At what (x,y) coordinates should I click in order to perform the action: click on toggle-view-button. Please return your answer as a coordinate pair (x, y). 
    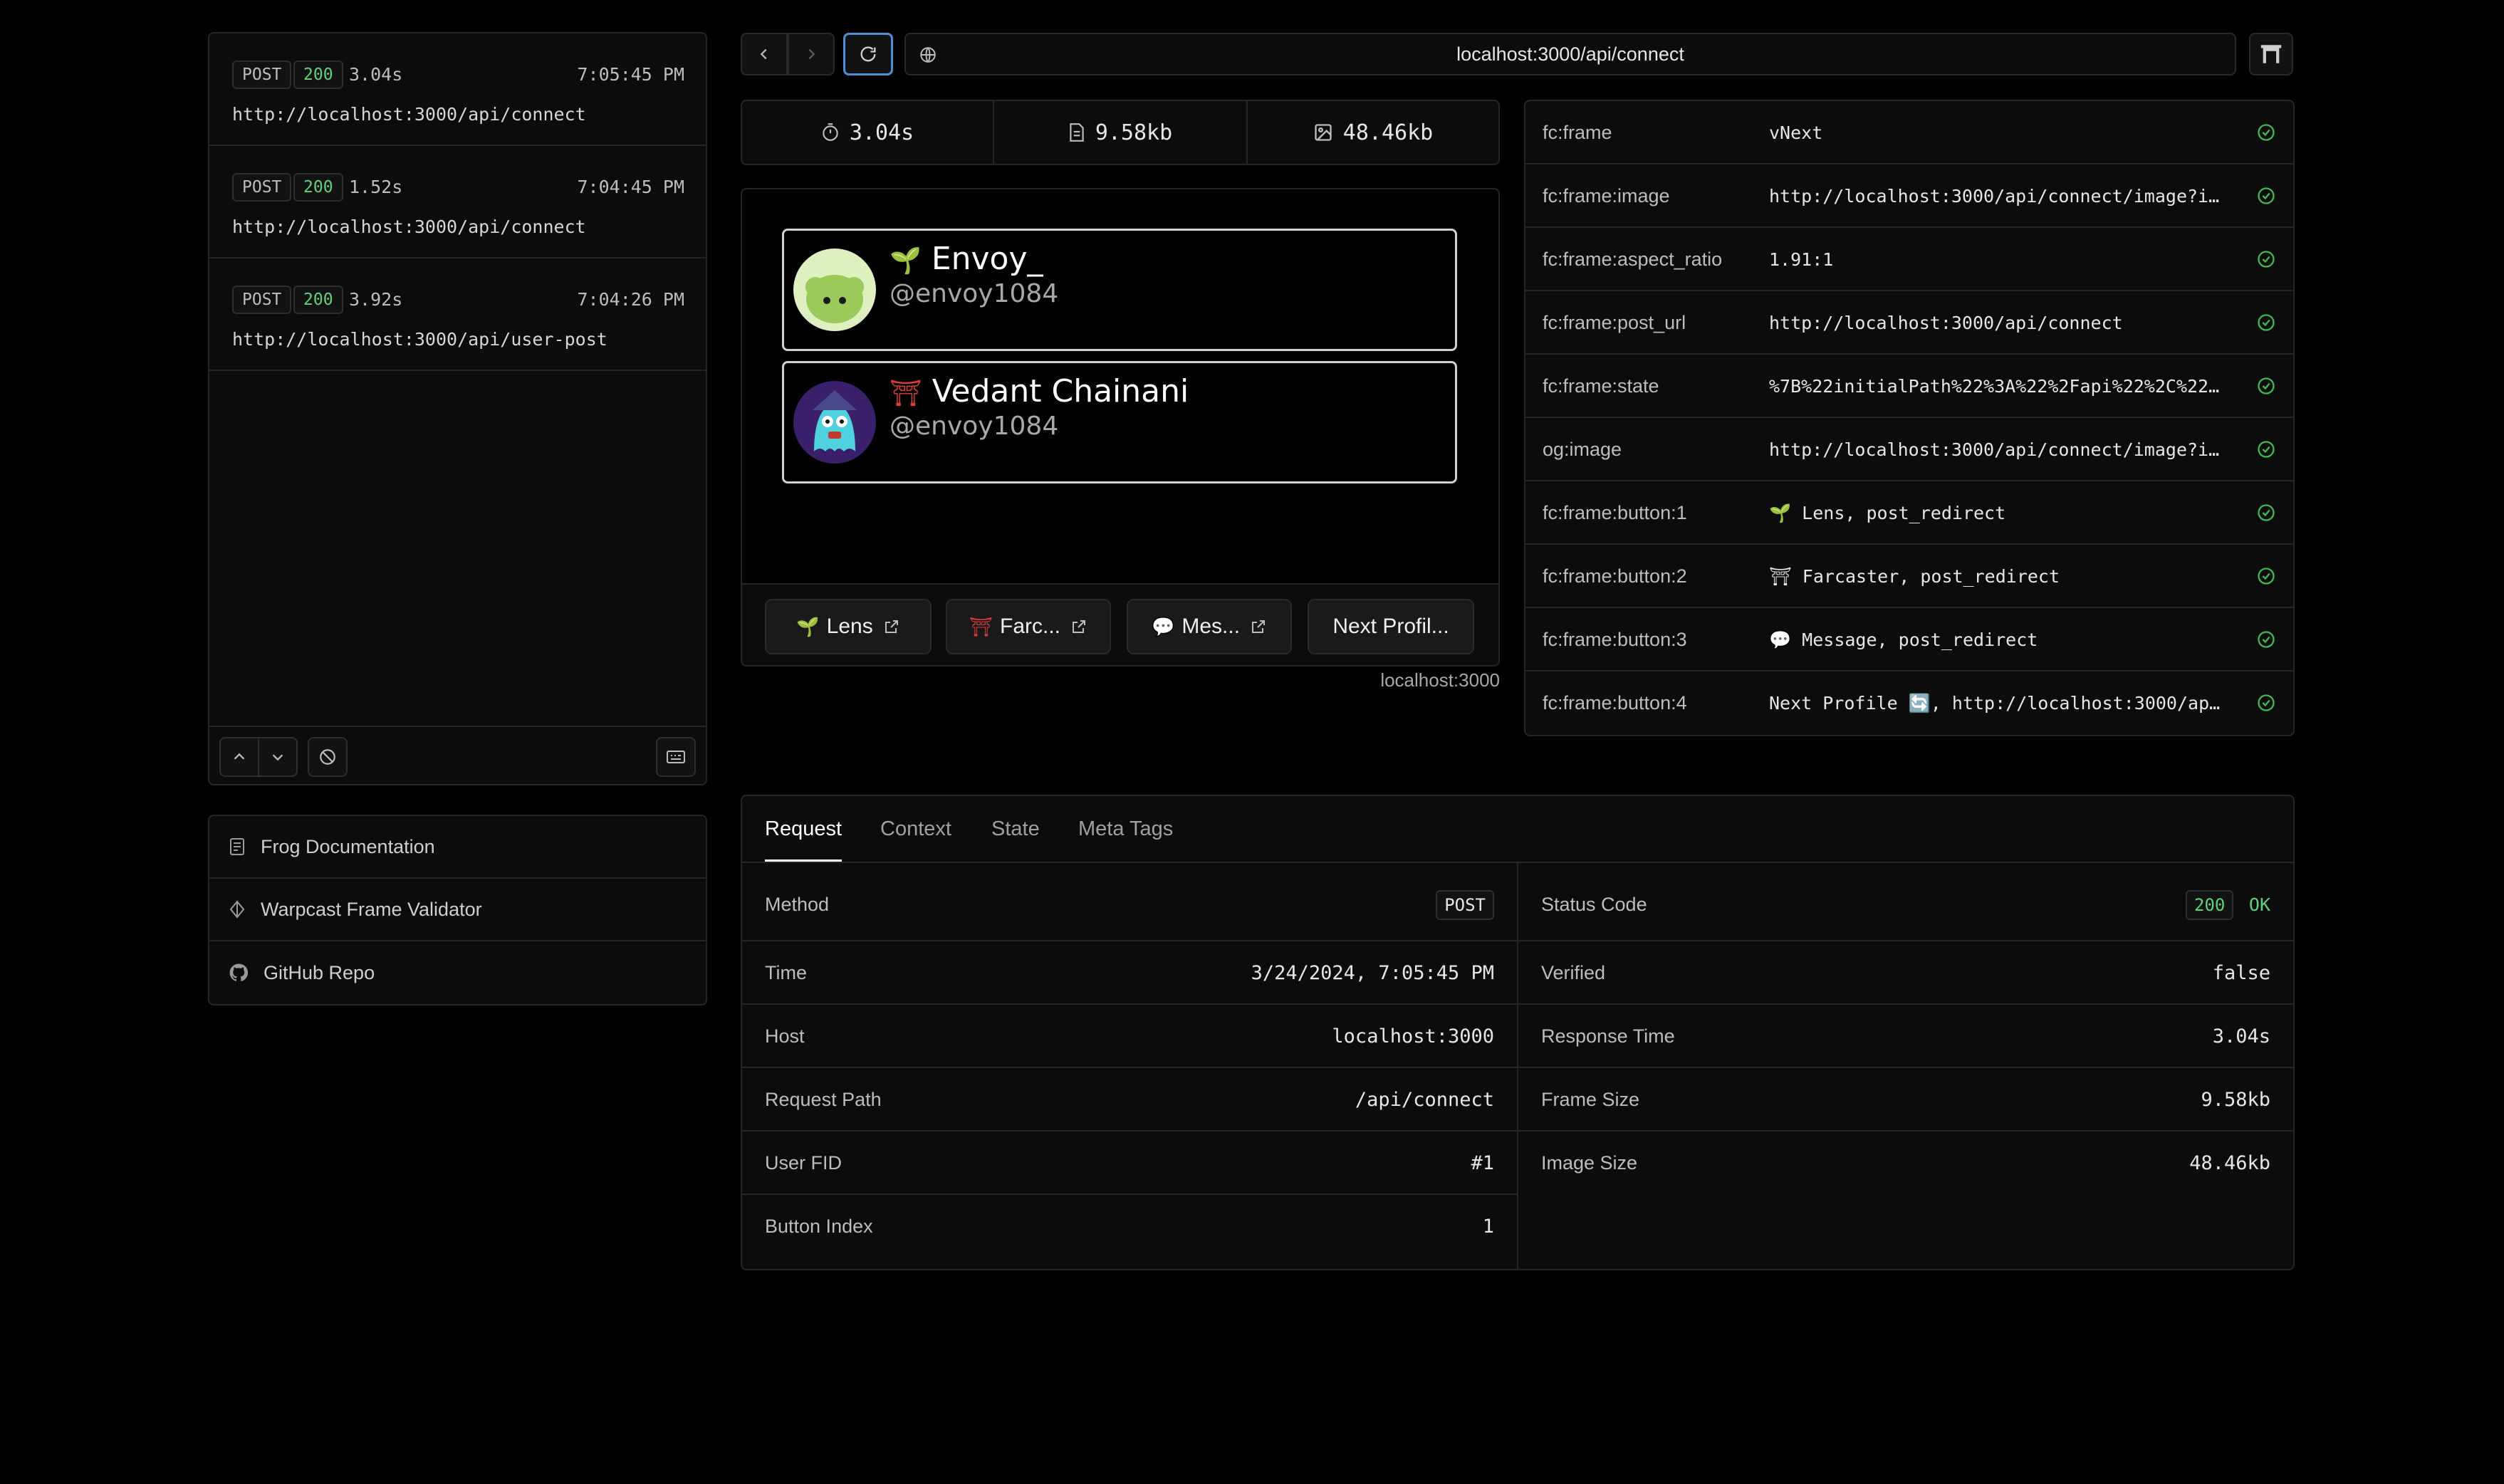
    Looking at the image, I should click on (676, 757).